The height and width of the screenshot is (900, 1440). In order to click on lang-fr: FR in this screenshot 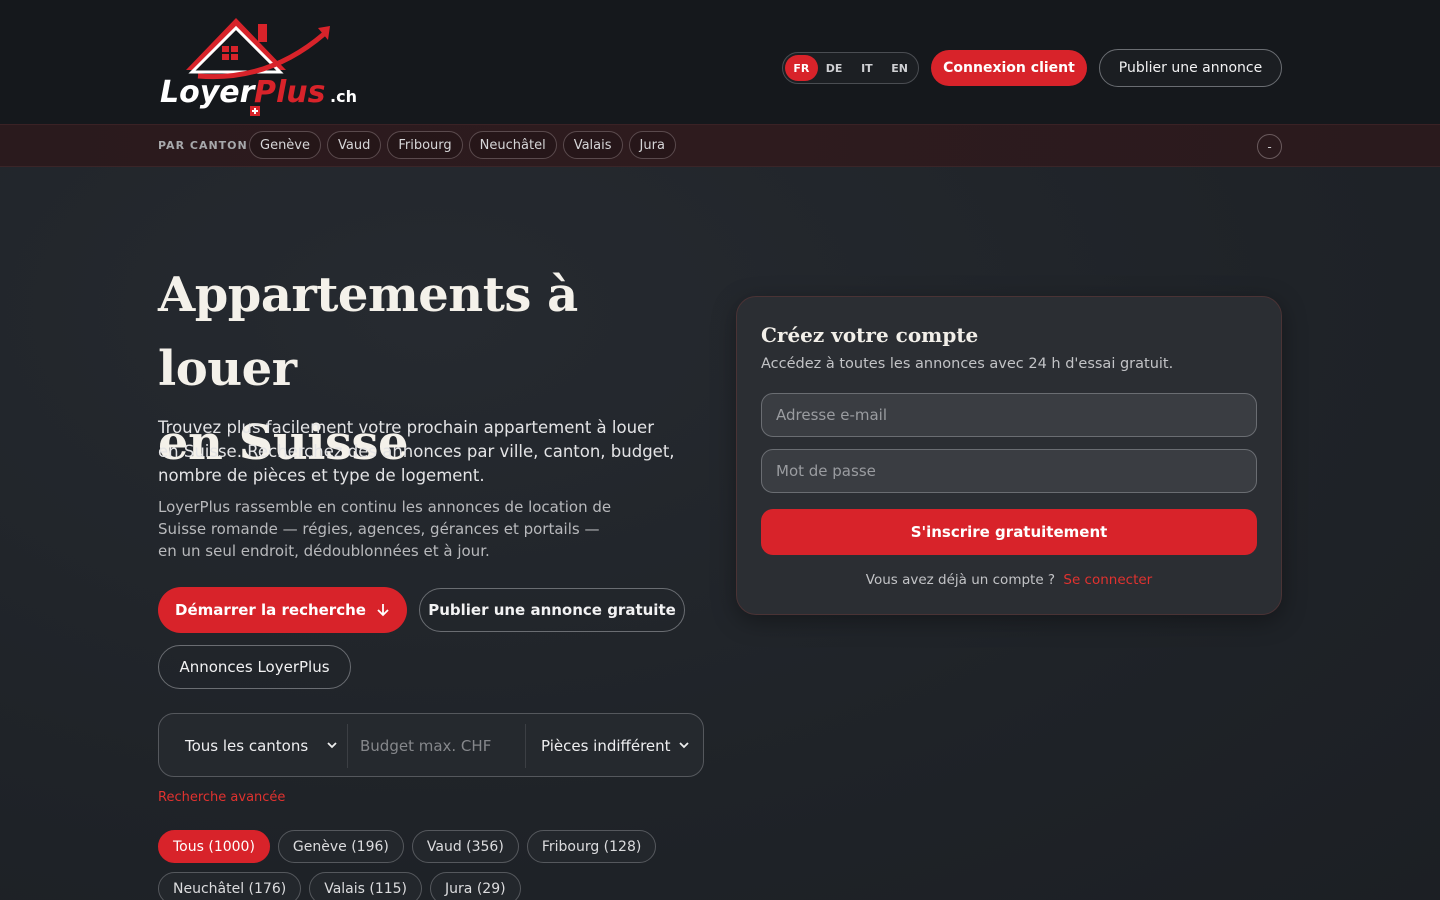, I will do `click(801, 68)`.